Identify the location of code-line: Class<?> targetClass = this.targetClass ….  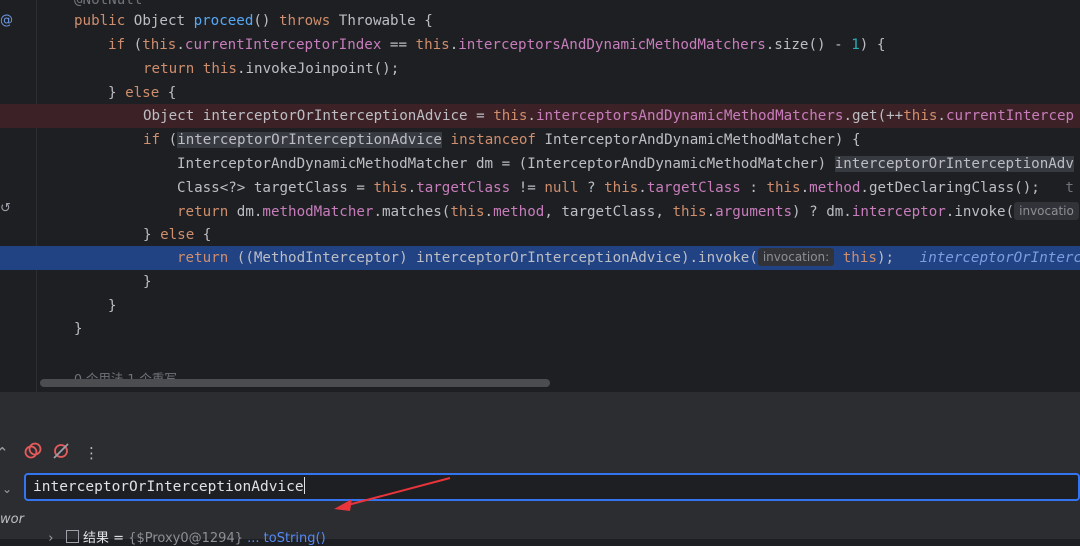
(625, 188).